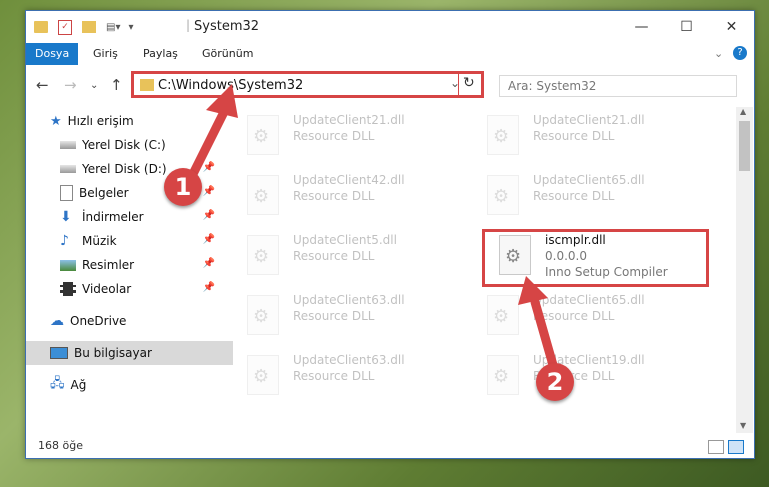  What do you see at coordinates (183, 187) in the screenshot?
I see `step-marker-1: 1` at bounding box center [183, 187].